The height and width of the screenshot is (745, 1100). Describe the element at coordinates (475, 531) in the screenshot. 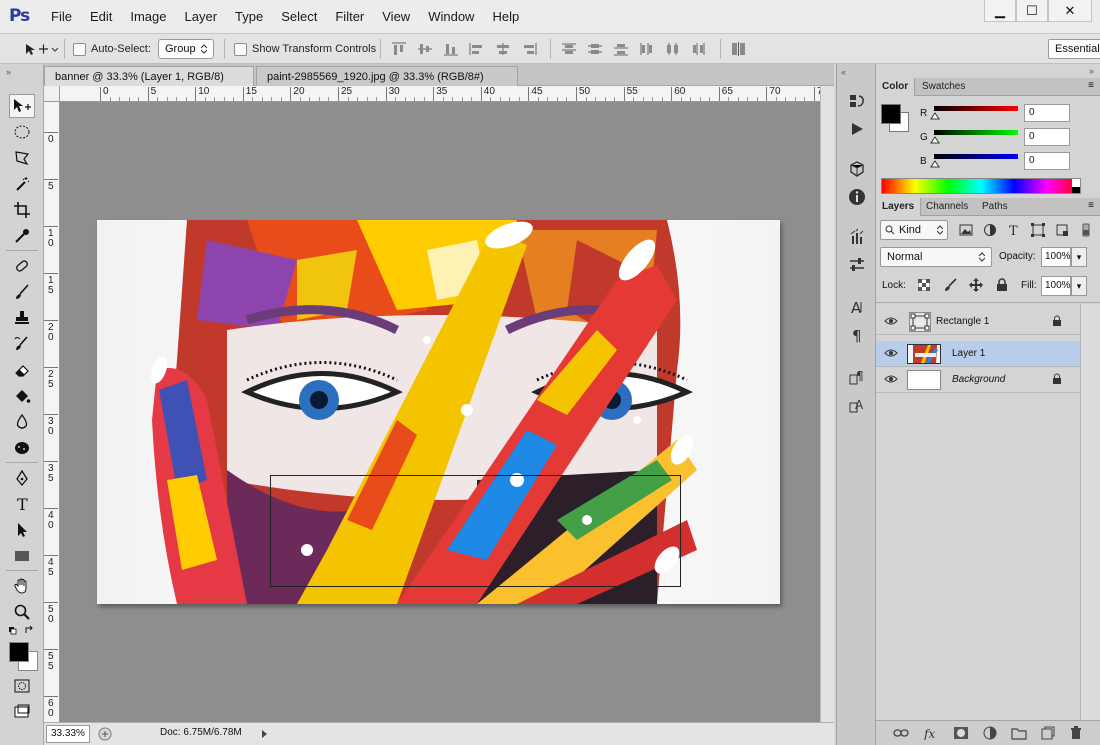

I see `rectangle-shape-outline` at that location.